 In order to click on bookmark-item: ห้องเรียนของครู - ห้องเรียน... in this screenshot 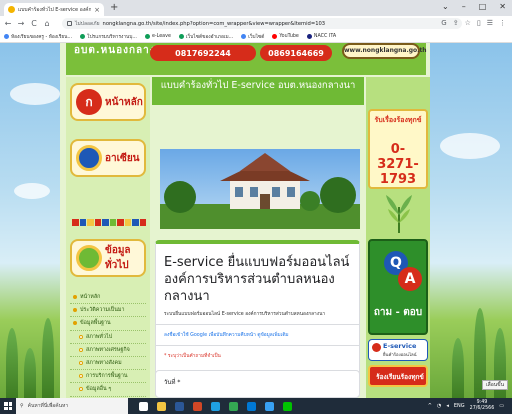, I will do `click(38, 37)`.